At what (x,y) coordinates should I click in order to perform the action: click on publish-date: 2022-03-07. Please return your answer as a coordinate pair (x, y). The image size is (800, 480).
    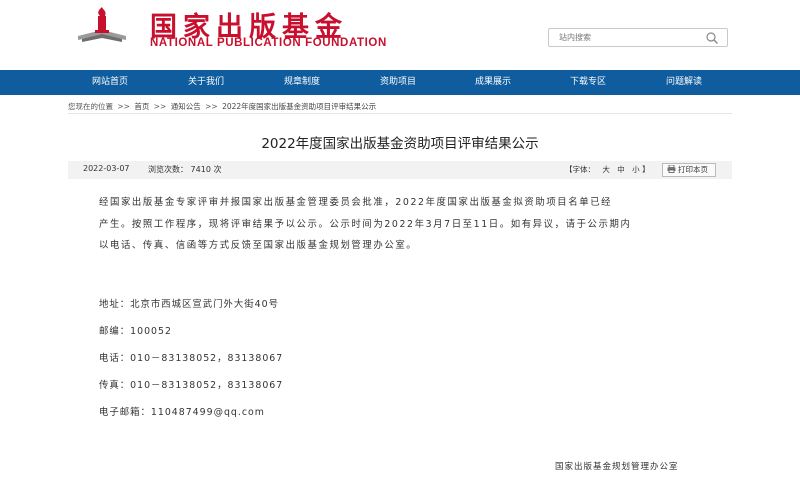
    Looking at the image, I should click on (106, 168).